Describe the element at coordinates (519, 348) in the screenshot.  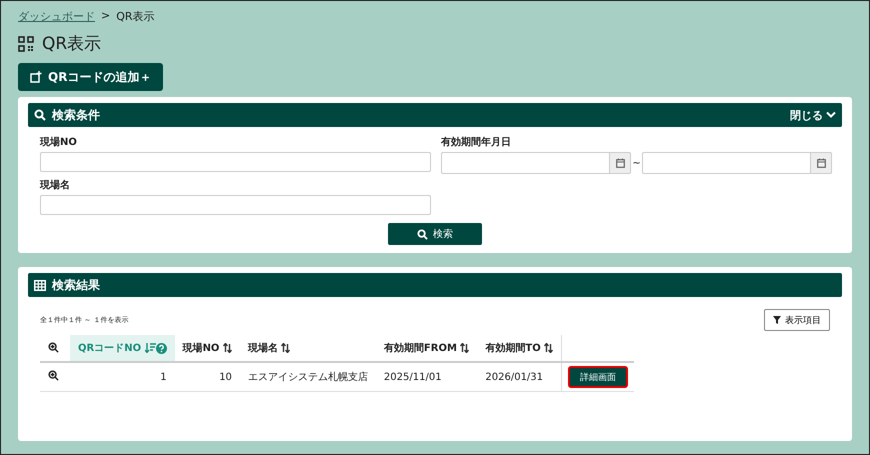
I see `column-header: 有効期間TO` at that location.